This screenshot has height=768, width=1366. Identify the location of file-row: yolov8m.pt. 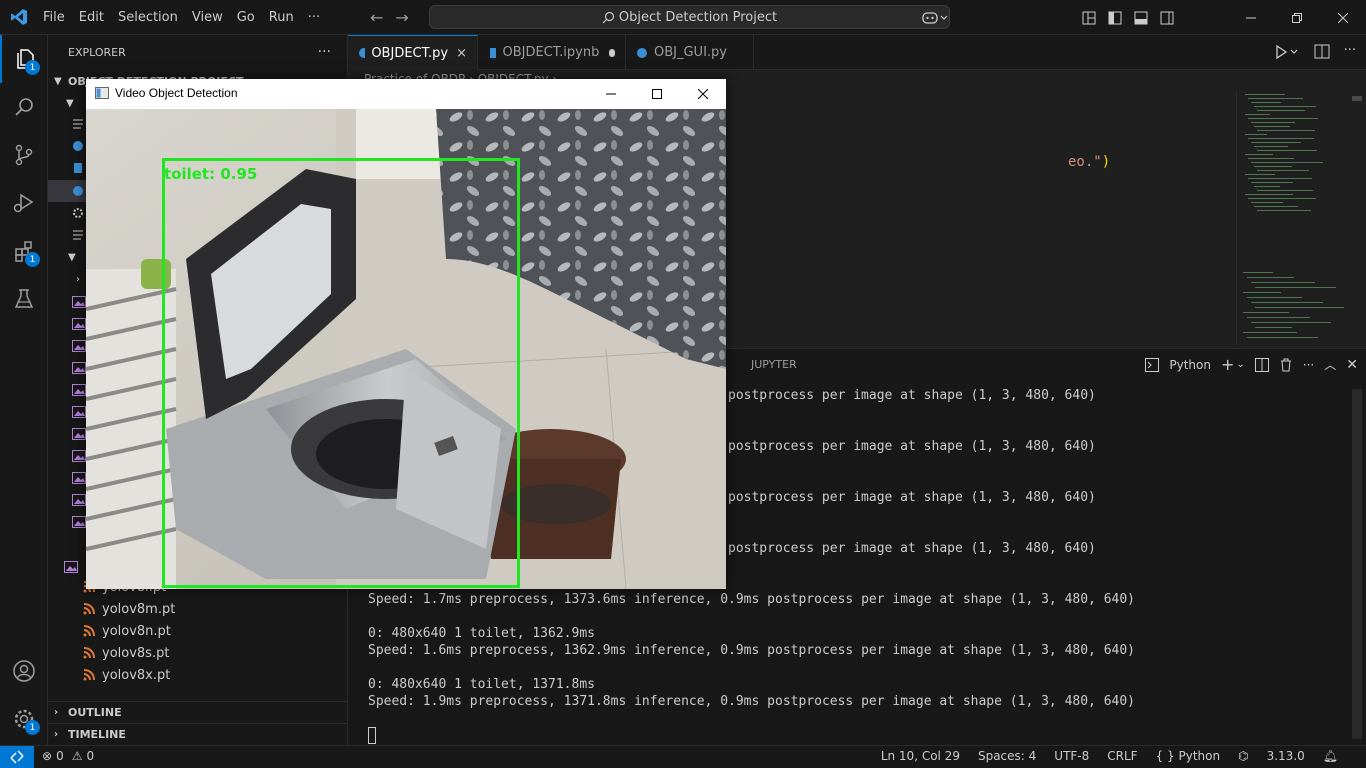
(198, 609).